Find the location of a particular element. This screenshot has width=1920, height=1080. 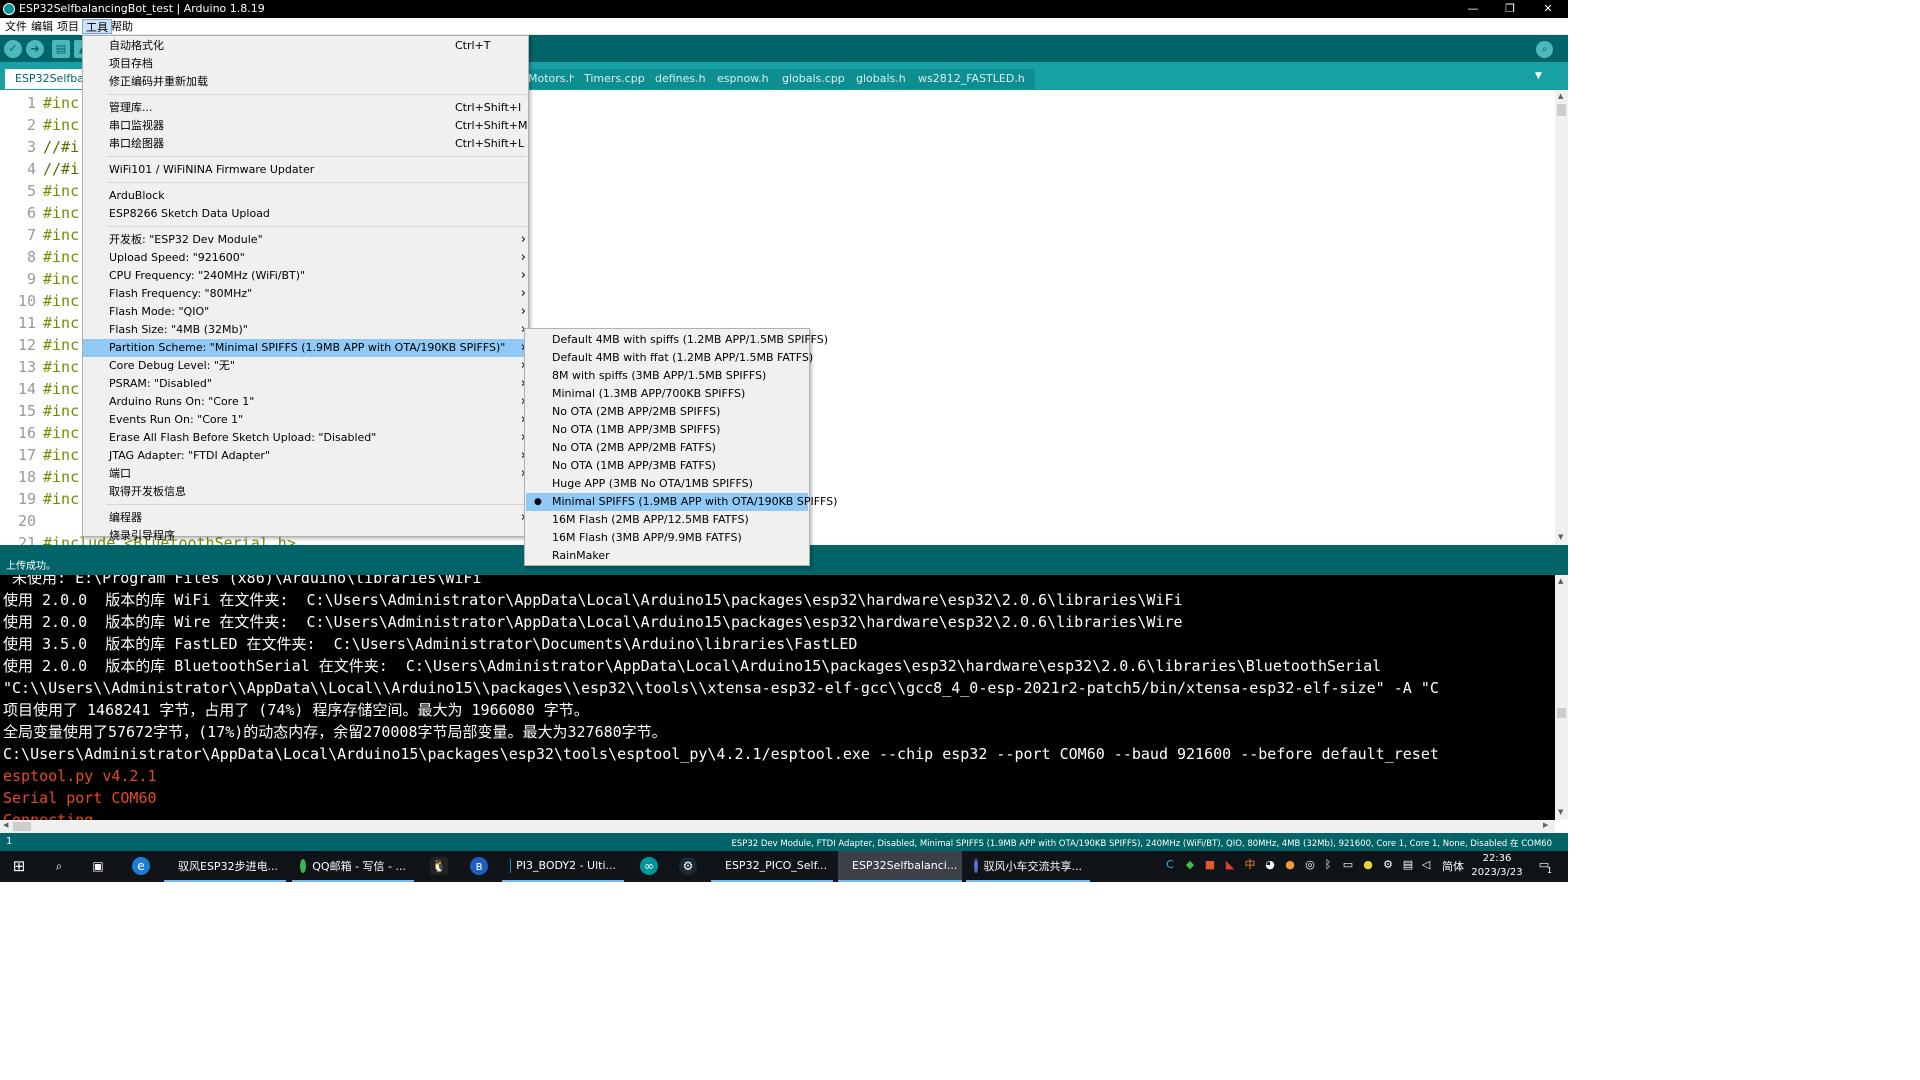

new-button: ▤ is located at coordinates (61, 49).